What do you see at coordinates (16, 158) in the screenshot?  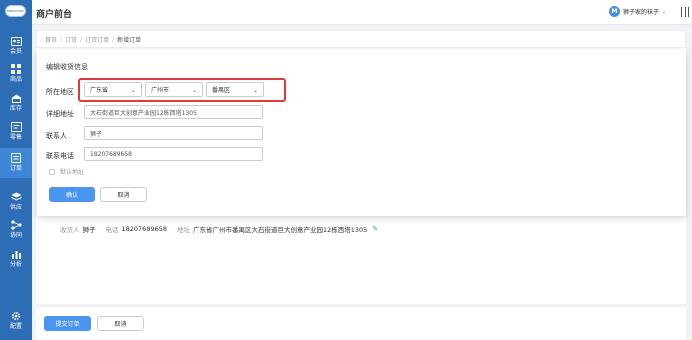 I see `order-list-icon` at bounding box center [16, 158].